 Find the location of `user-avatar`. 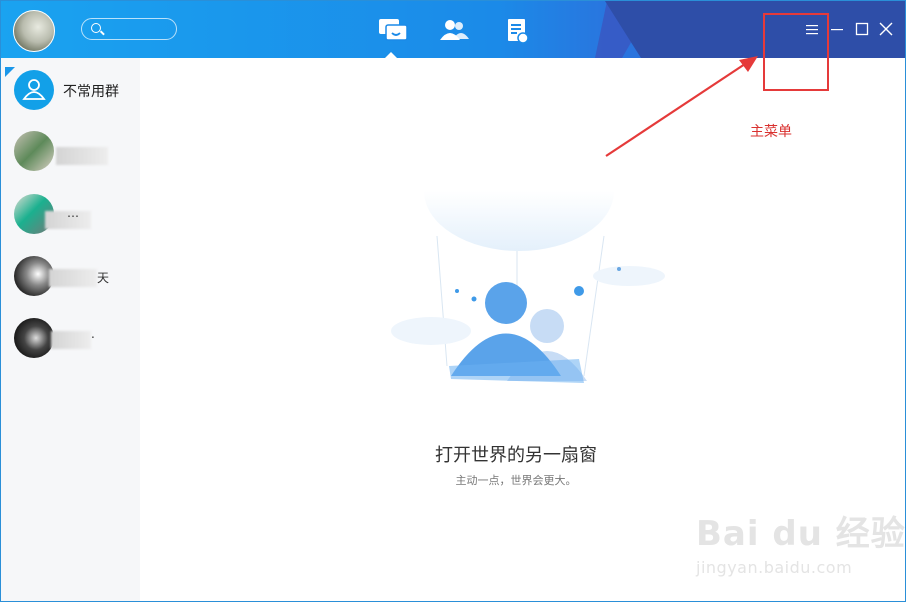

user-avatar is located at coordinates (34, 31).